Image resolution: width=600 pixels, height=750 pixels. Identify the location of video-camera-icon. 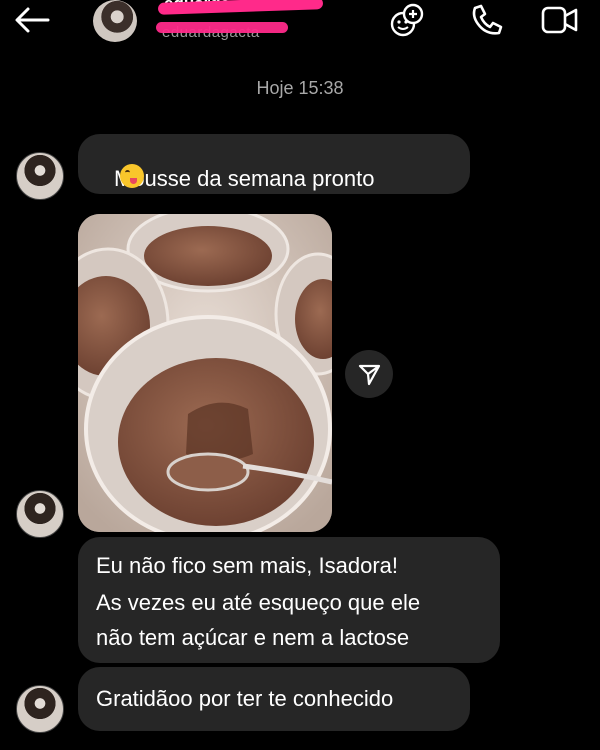
(559, 20).